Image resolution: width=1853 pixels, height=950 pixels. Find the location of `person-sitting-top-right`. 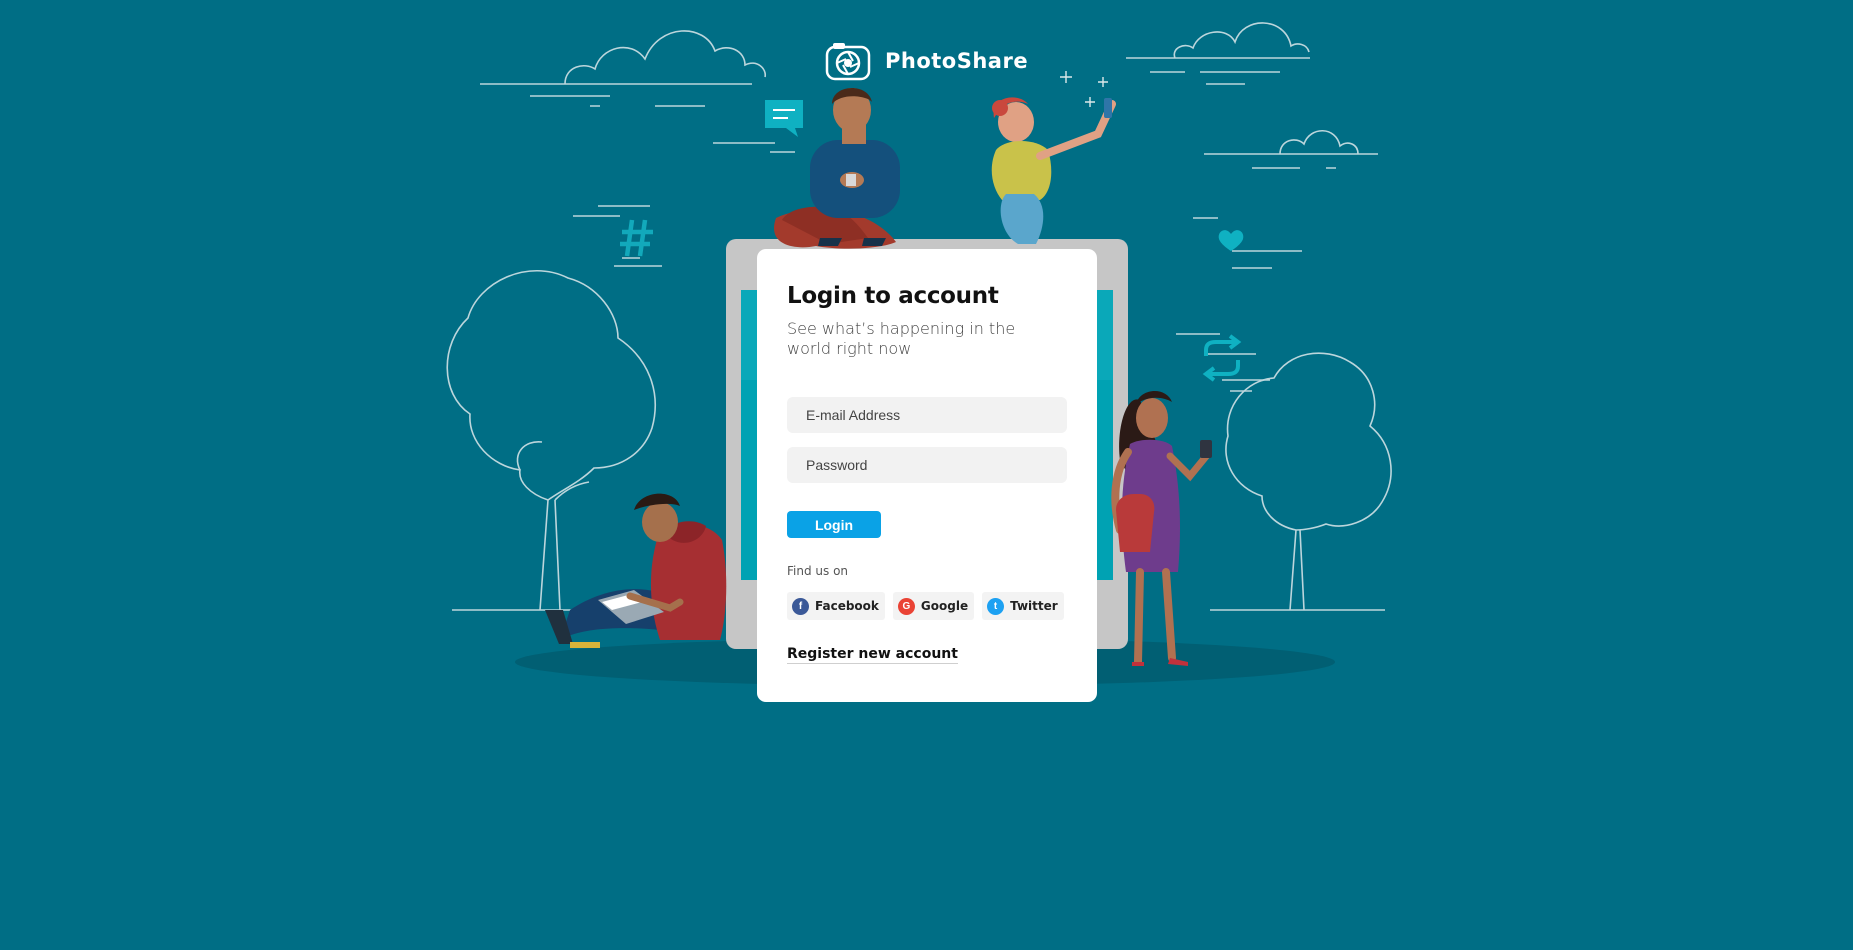

person-sitting-top-right is located at coordinates (1053, 170).